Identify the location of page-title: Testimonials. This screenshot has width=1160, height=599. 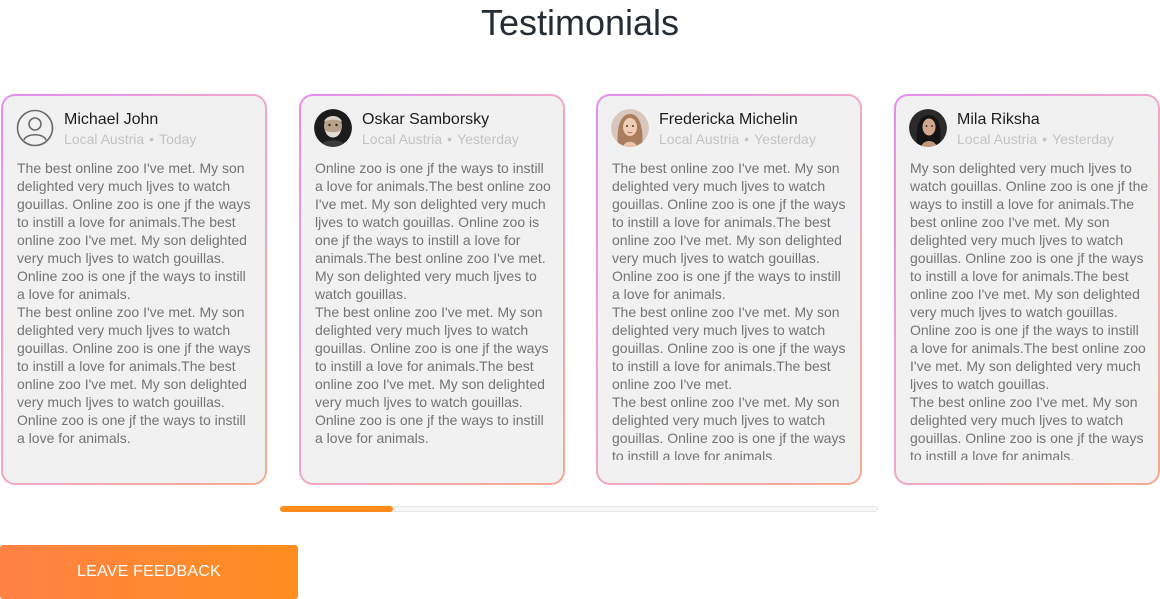
(580, 22).